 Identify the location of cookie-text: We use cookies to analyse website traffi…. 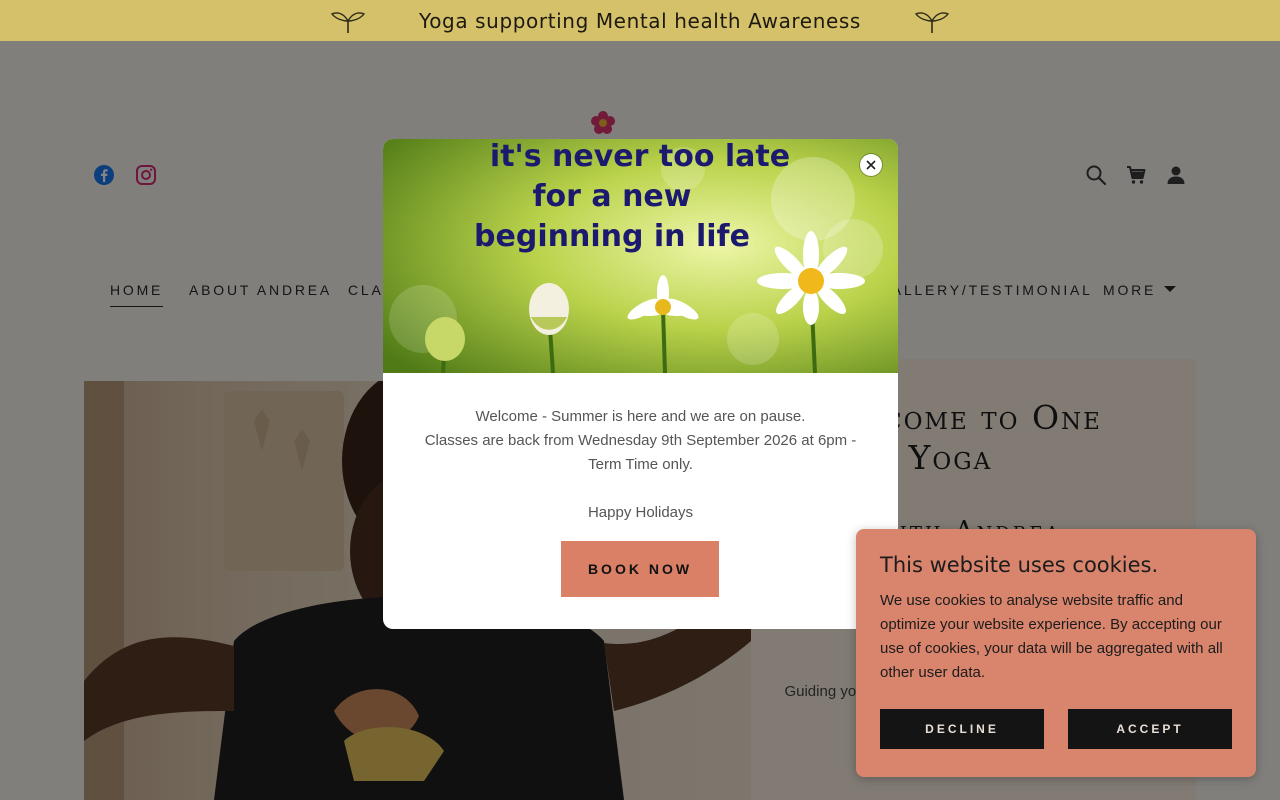
(1051, 636).